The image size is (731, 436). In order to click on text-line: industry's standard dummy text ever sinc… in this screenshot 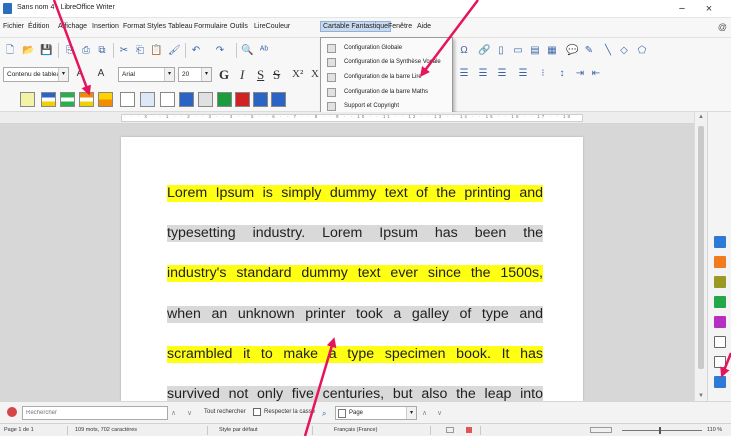, I will do `click(355, 273)`.